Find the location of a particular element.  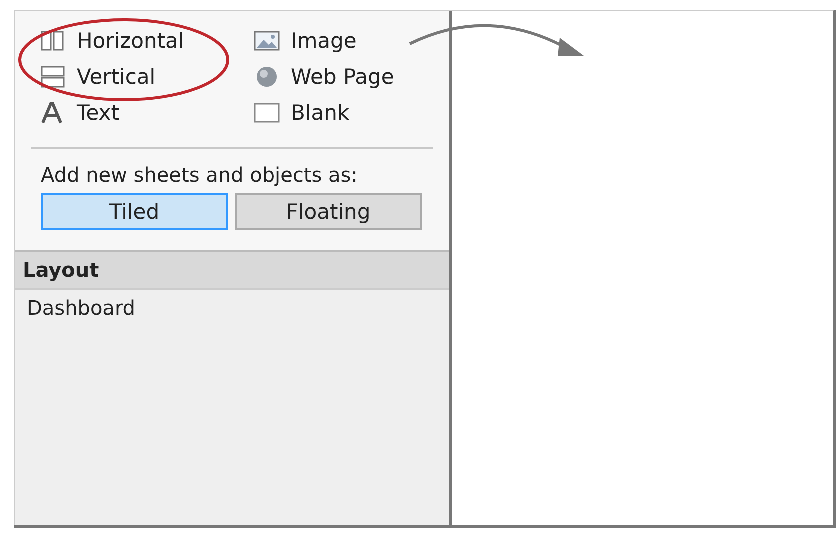

image-icon is located at coordinates (267, 41).